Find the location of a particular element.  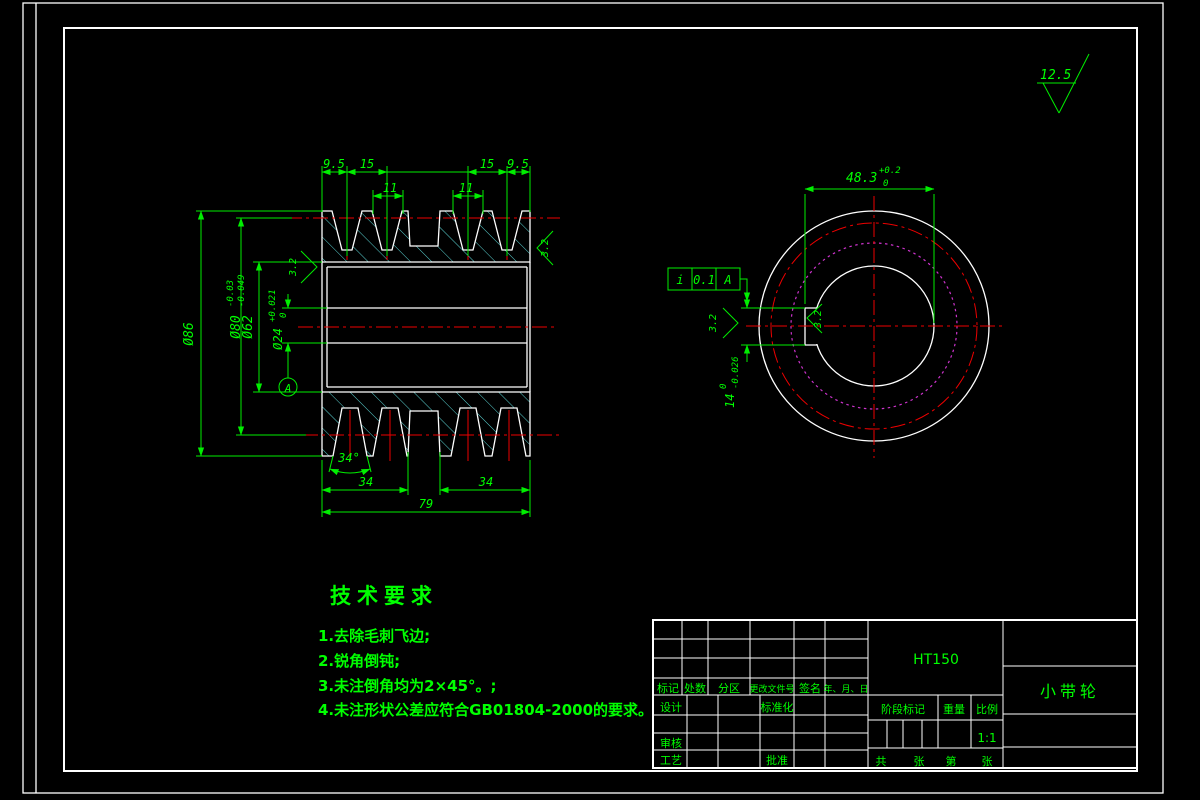

tb-label-zhang1: 张 is located at coordinates (919, 761).